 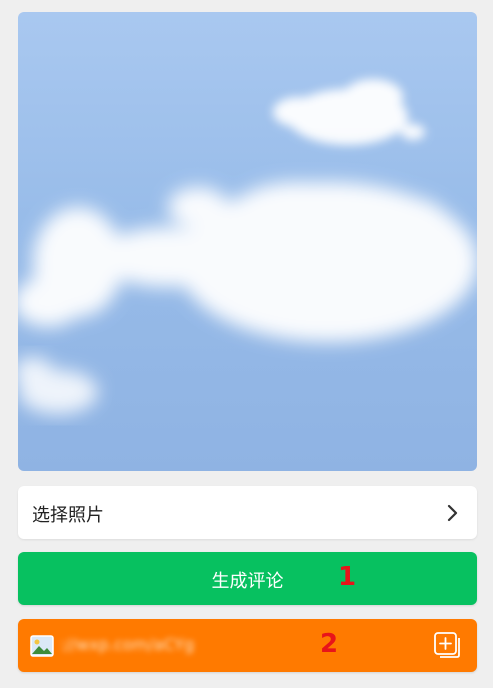 I want to click on annotation-marker-2: 2, so click(x=329, y=644).